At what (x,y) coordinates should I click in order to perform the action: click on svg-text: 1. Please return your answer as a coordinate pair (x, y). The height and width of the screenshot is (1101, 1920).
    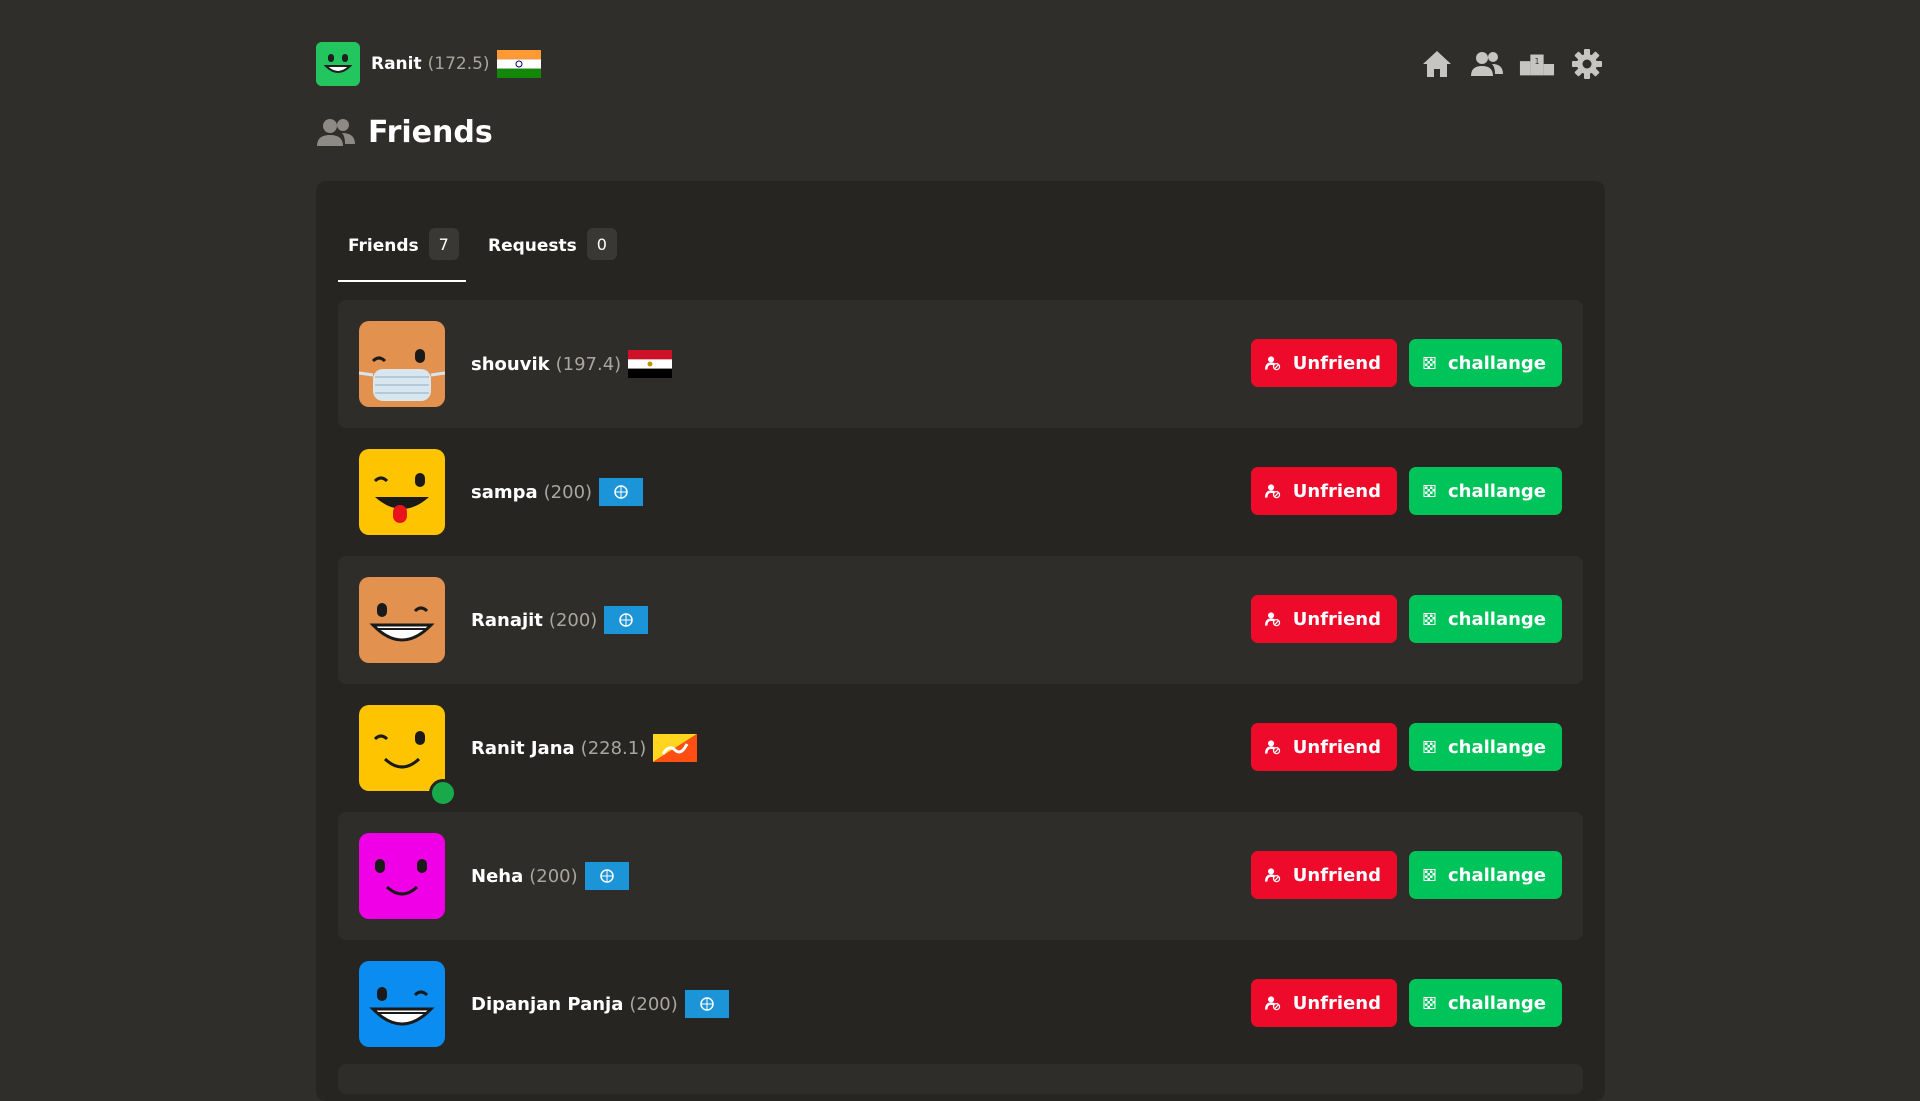
    Looking at the image, I should click on (1537, 61).